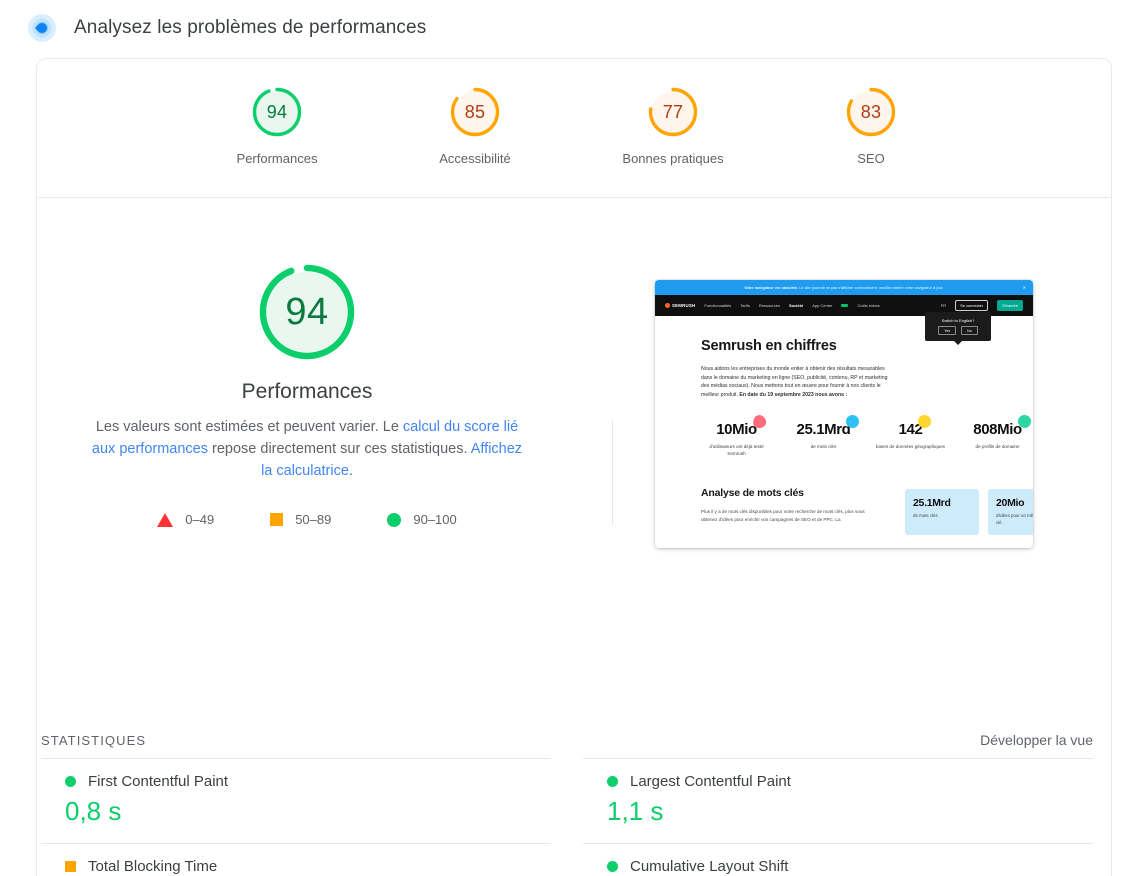 Image resolution: width=1146 pixels, height=876 pixels. I want to click on desc-text-3: ., so click(350, 471).